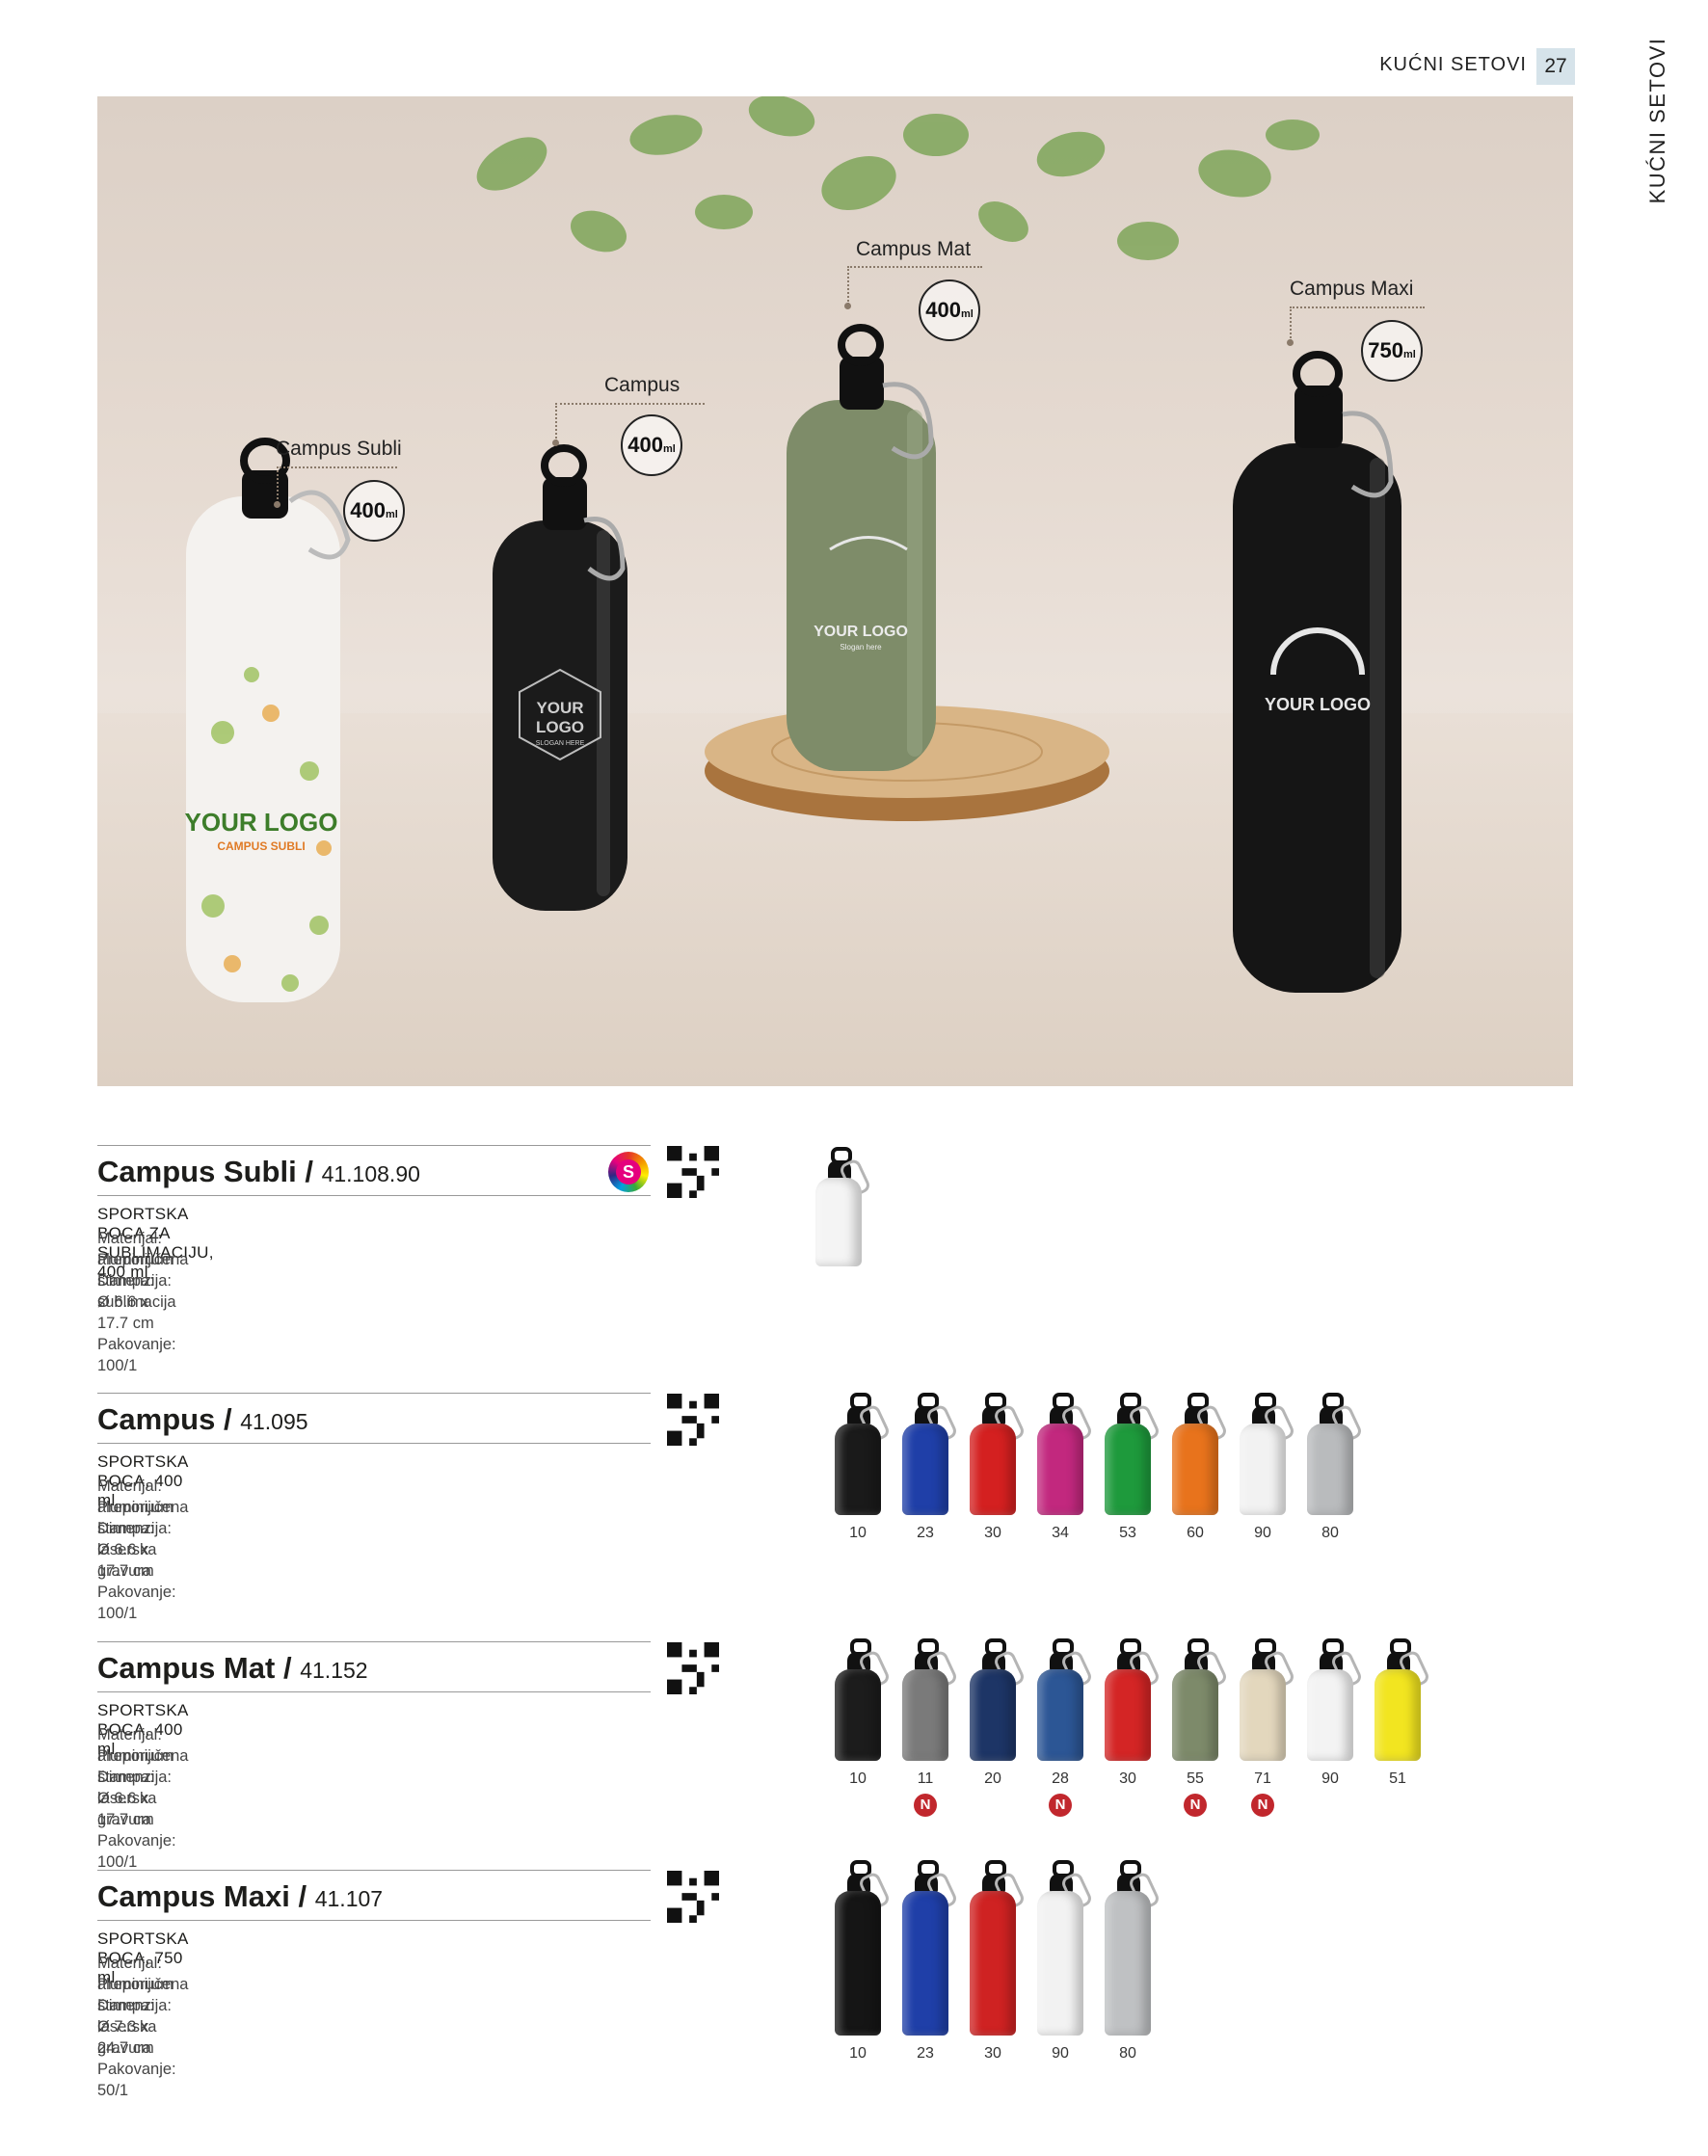 The width and height of the screenshot is (1708, 2156). Describe the element at coordinates (278, 484) in the screenshot. I see `callout-subli-vline` at that location.